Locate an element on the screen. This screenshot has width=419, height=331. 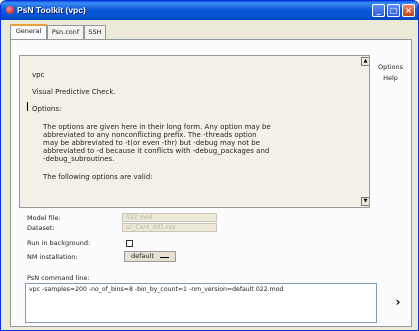
help-options-heading: Options: is located at coordinates (47, 109).